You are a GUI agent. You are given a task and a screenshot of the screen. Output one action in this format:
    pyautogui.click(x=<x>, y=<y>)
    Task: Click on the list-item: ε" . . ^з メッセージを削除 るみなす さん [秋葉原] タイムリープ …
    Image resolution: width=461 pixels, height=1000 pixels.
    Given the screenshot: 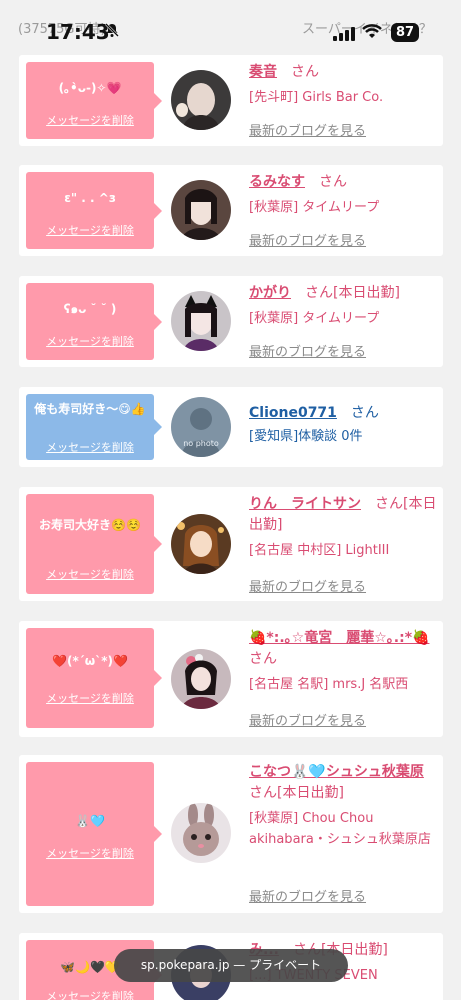 What is the action you would take?
    pyautogui.click(x=231, y=210)
    